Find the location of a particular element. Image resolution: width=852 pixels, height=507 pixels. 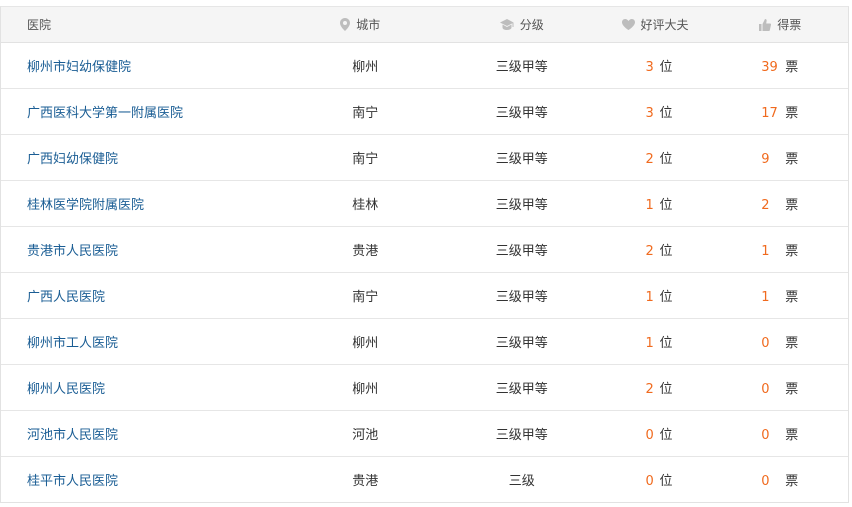

thumbs-up-icon is located at coordinates (765, 24).